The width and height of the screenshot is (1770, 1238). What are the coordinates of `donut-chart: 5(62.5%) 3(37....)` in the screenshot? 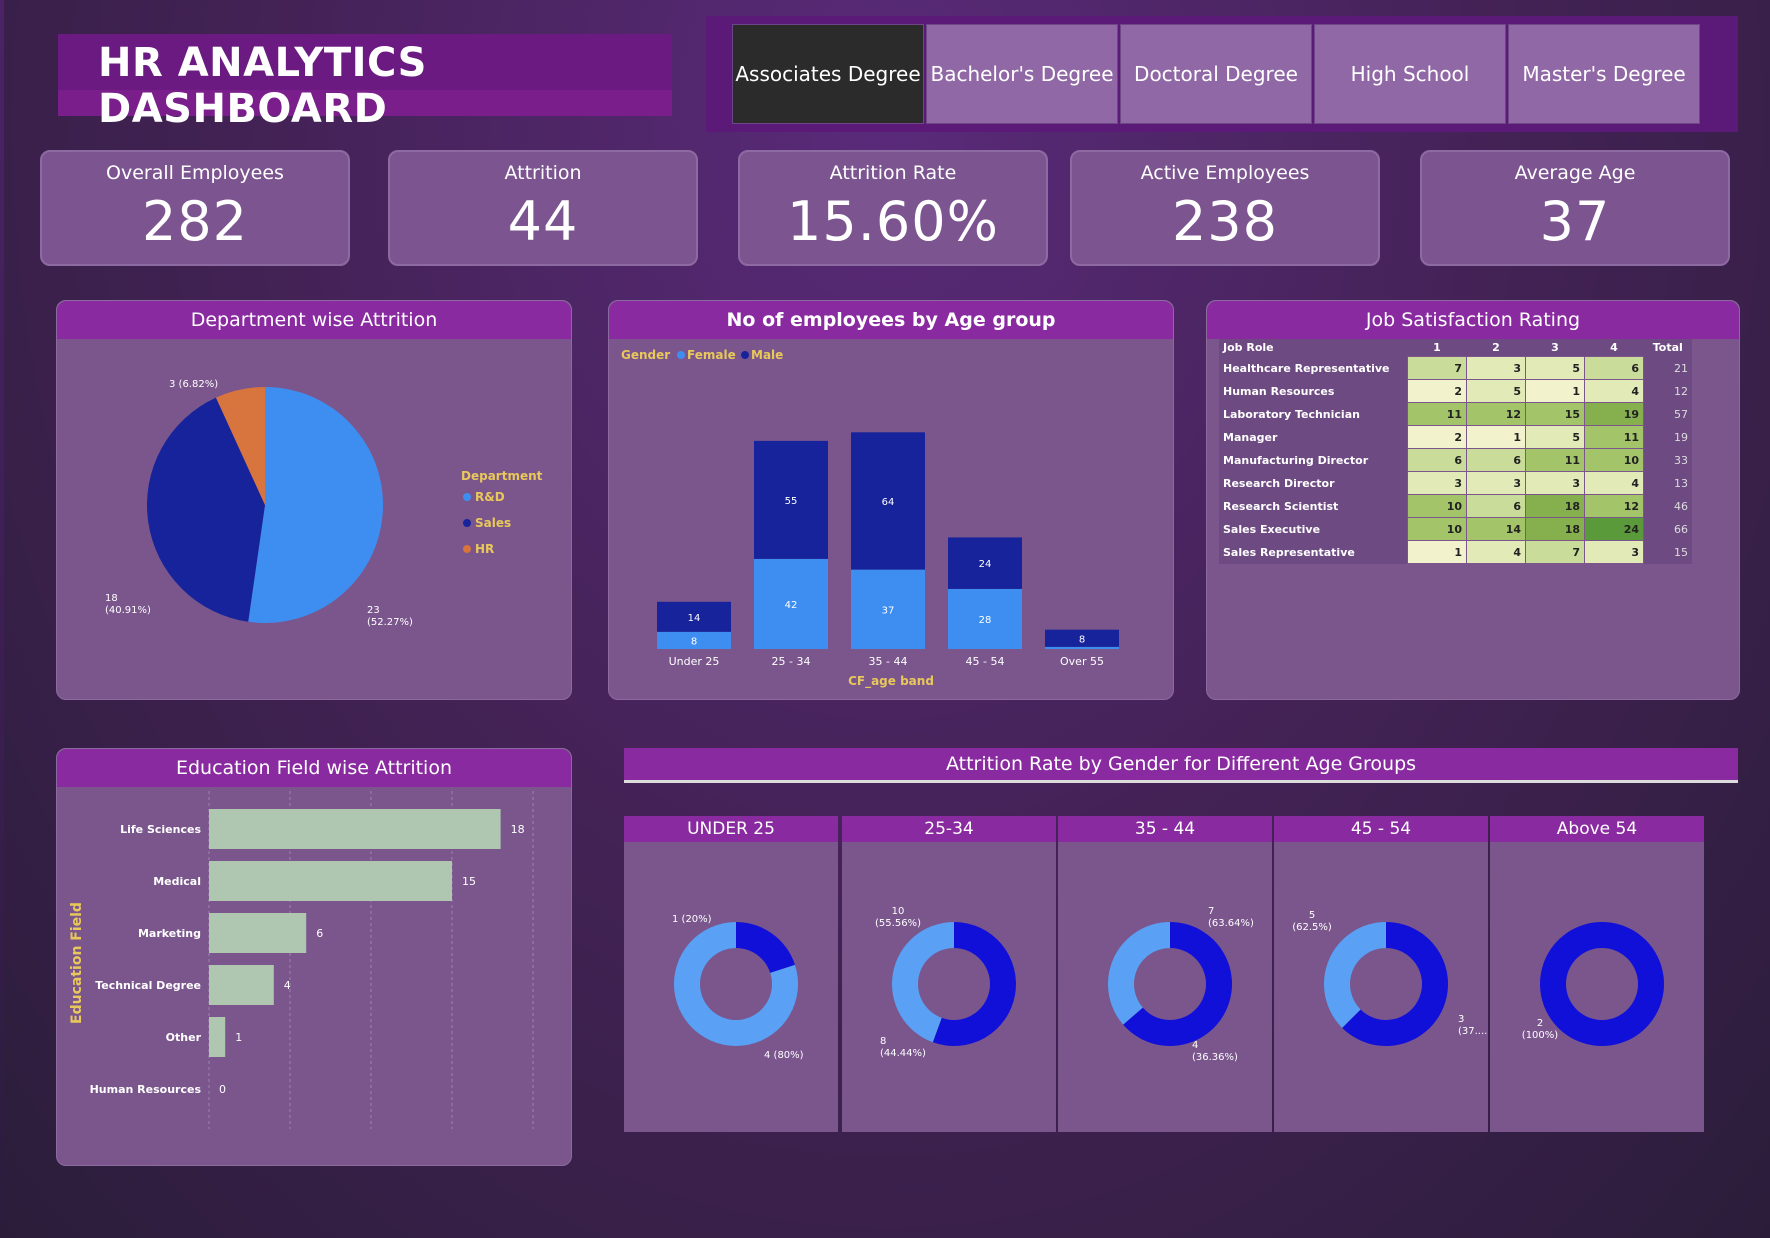 It's located at (1390, 978).